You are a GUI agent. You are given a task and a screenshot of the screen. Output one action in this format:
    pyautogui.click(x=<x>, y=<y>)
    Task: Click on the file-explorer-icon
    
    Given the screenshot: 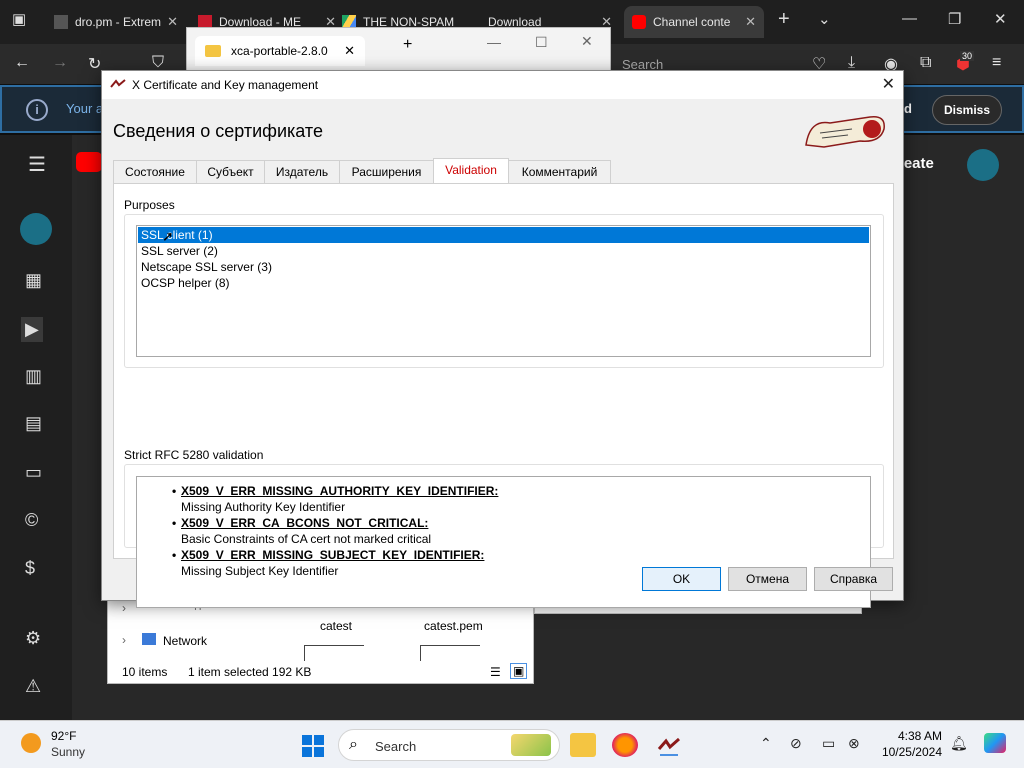 What is the action you would take?
    pyautogui.click(x=583, y=745)
    